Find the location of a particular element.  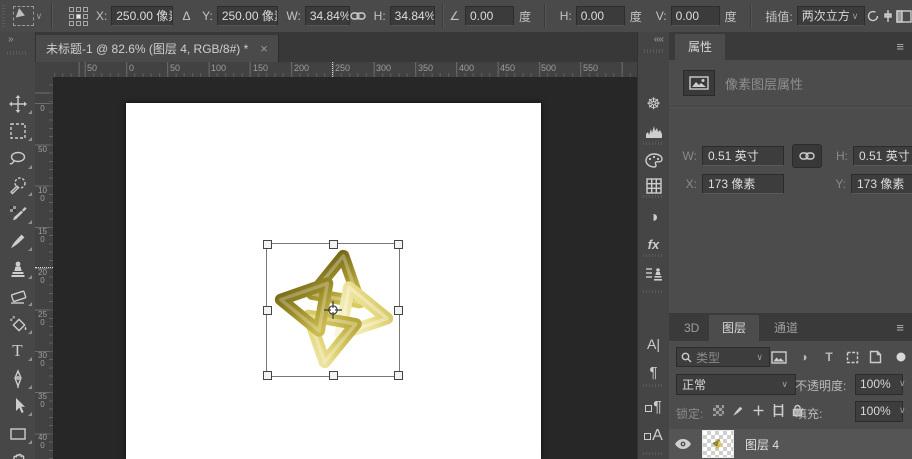

styles-icon: fx is located at coordinates (653, 244).